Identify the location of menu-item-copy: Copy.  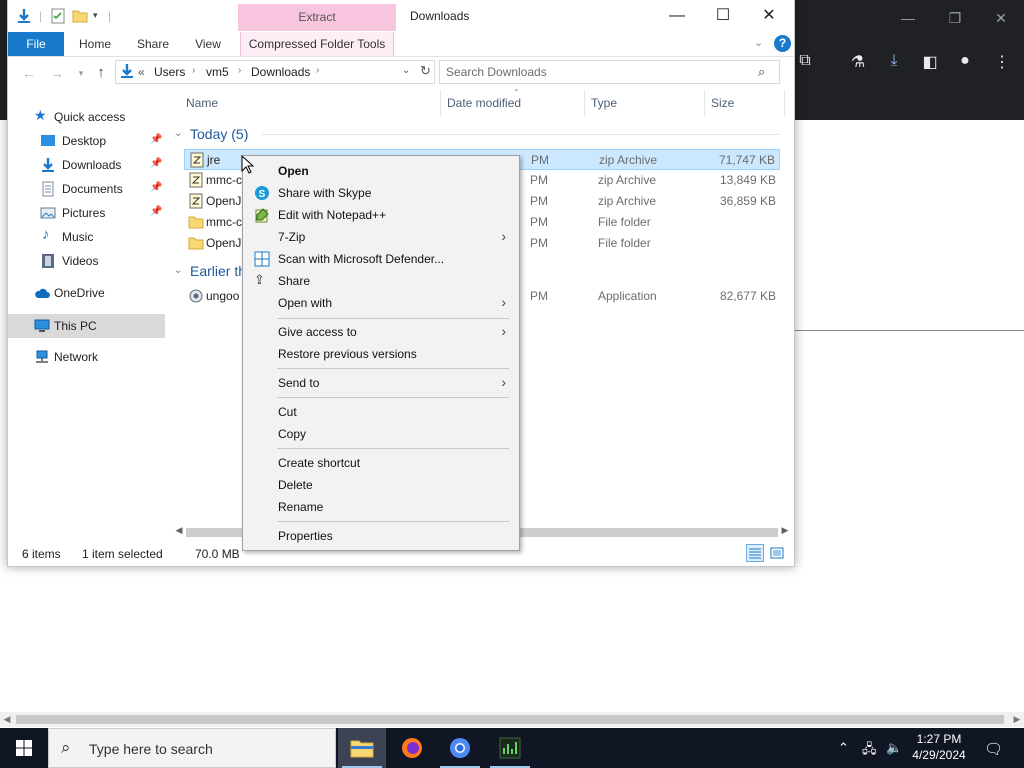
(381, 434).